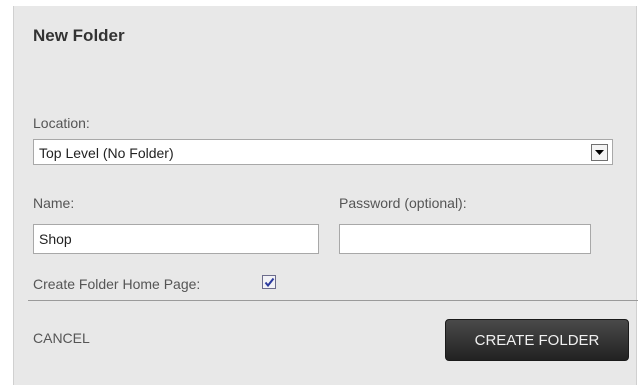  I want to click on name-input, so click(176, 239).